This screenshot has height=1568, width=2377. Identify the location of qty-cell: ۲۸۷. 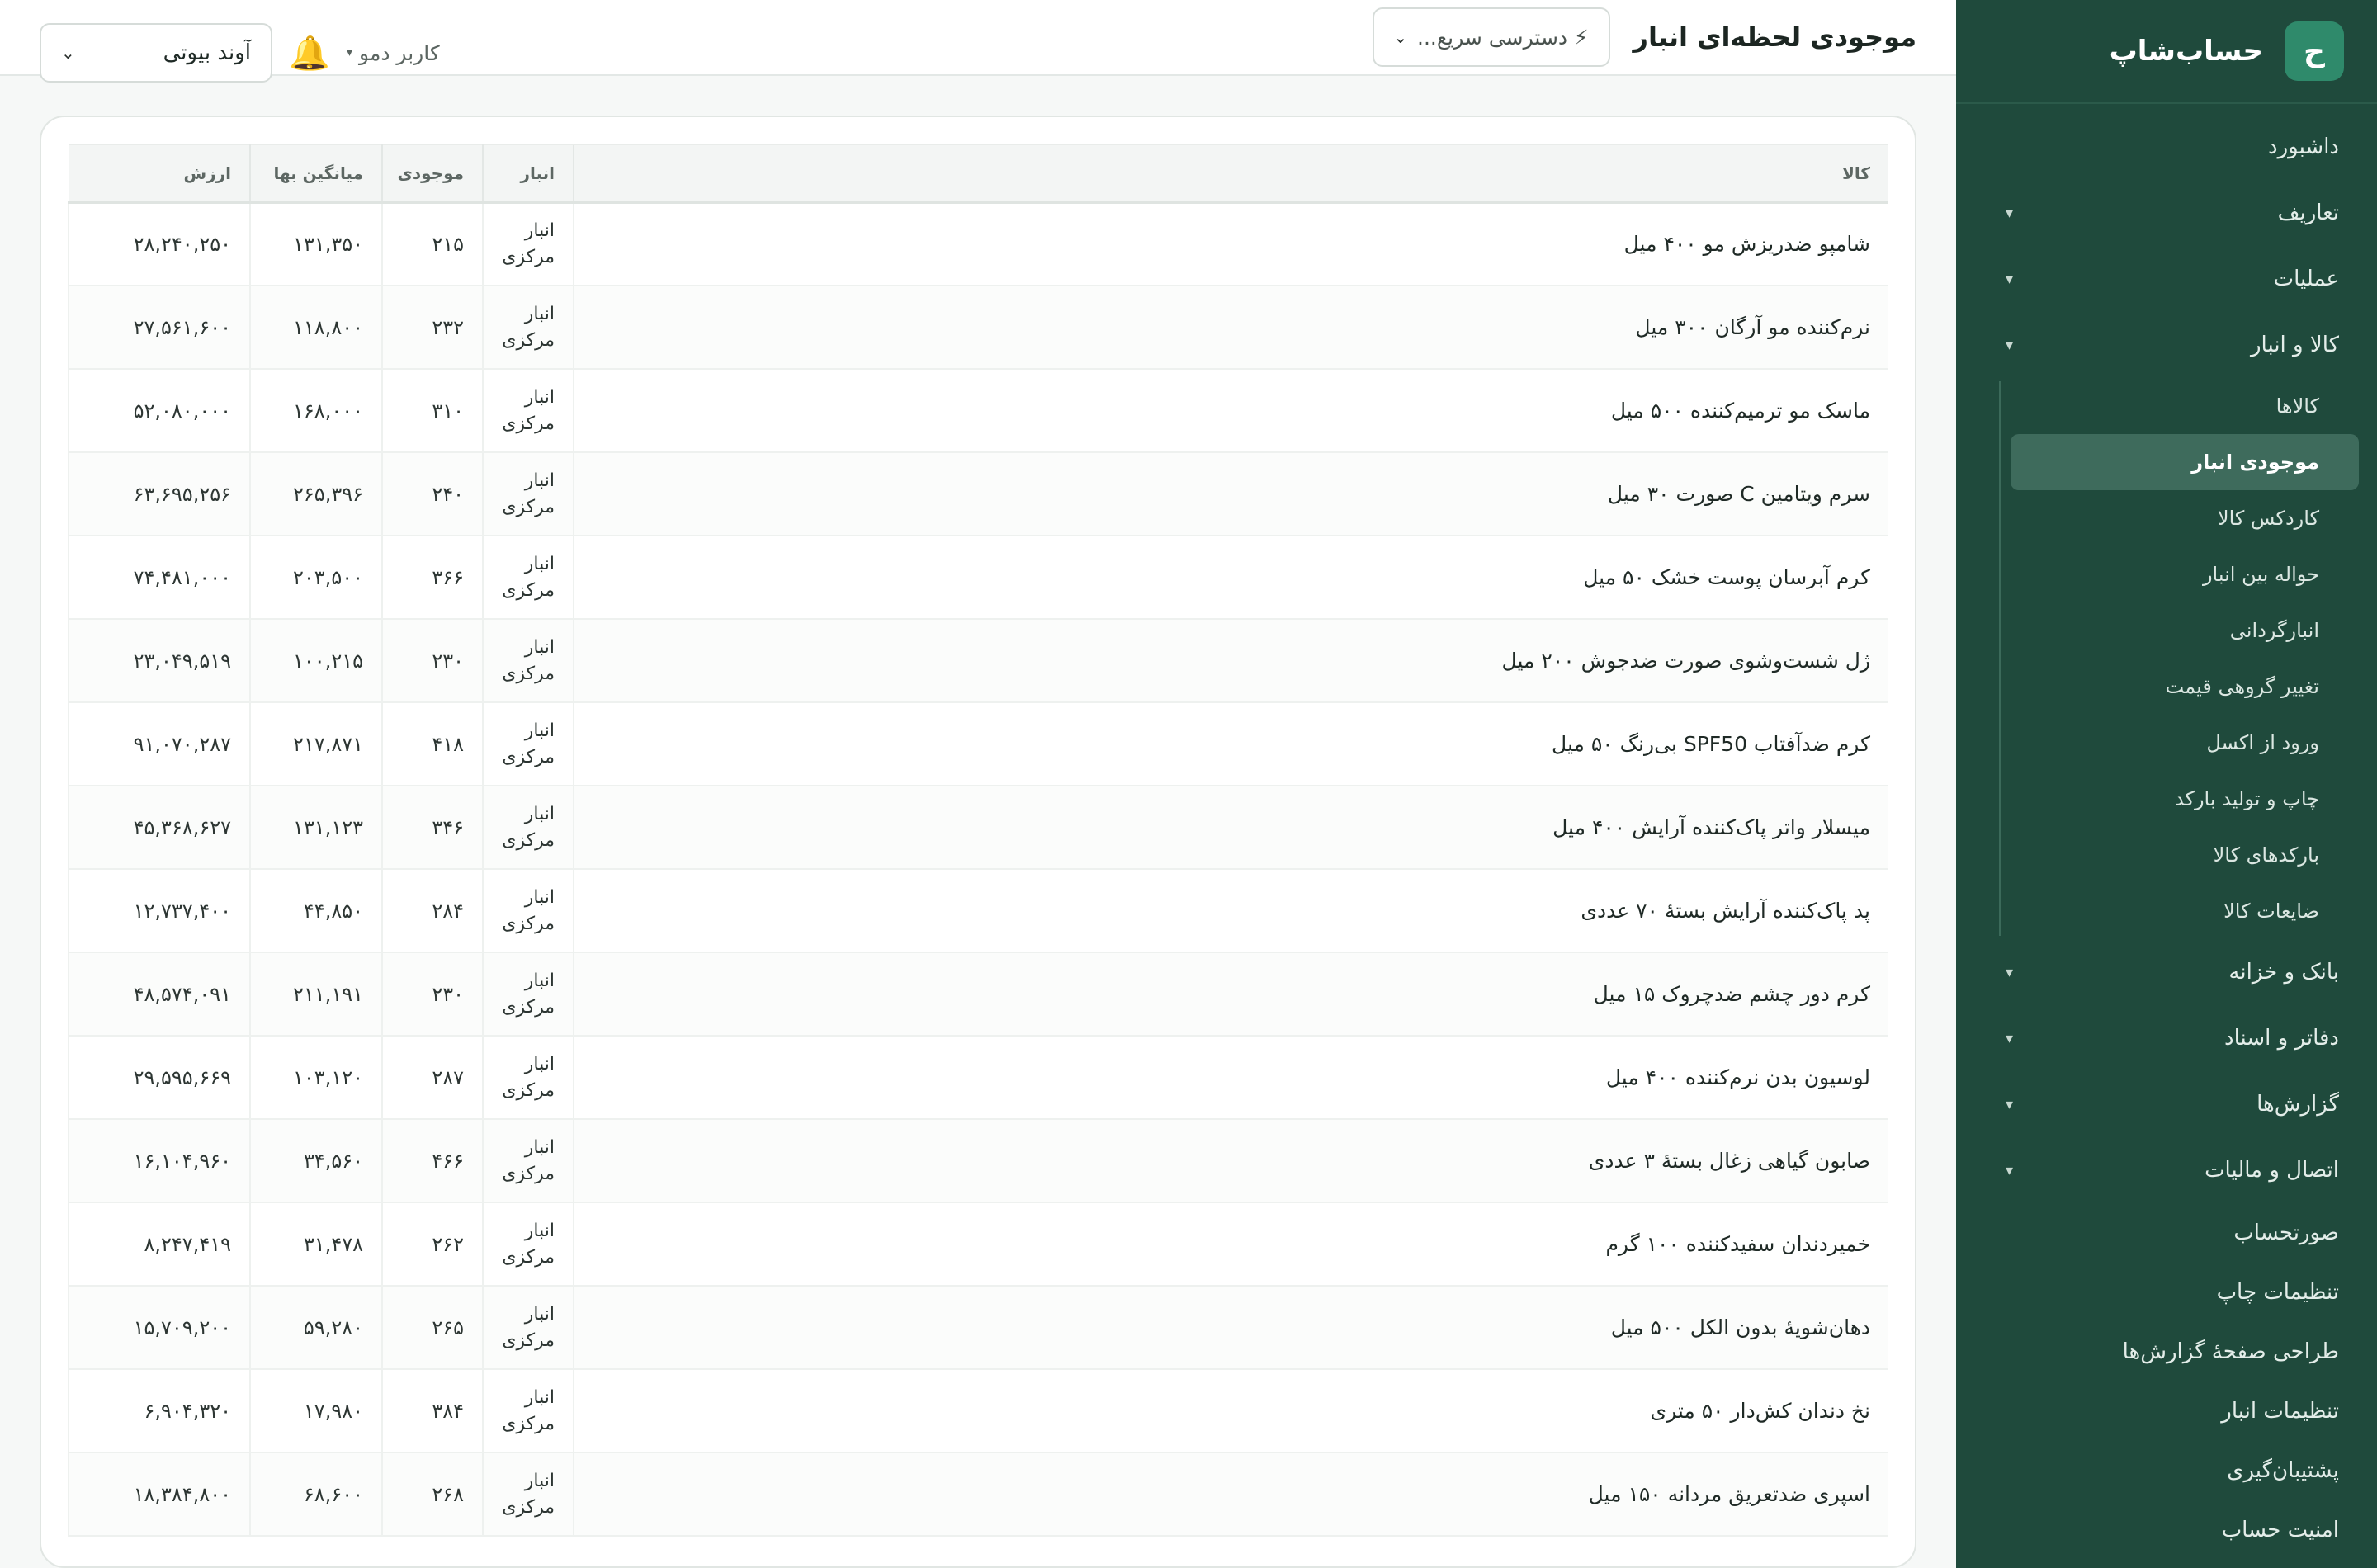
(432, 1078).